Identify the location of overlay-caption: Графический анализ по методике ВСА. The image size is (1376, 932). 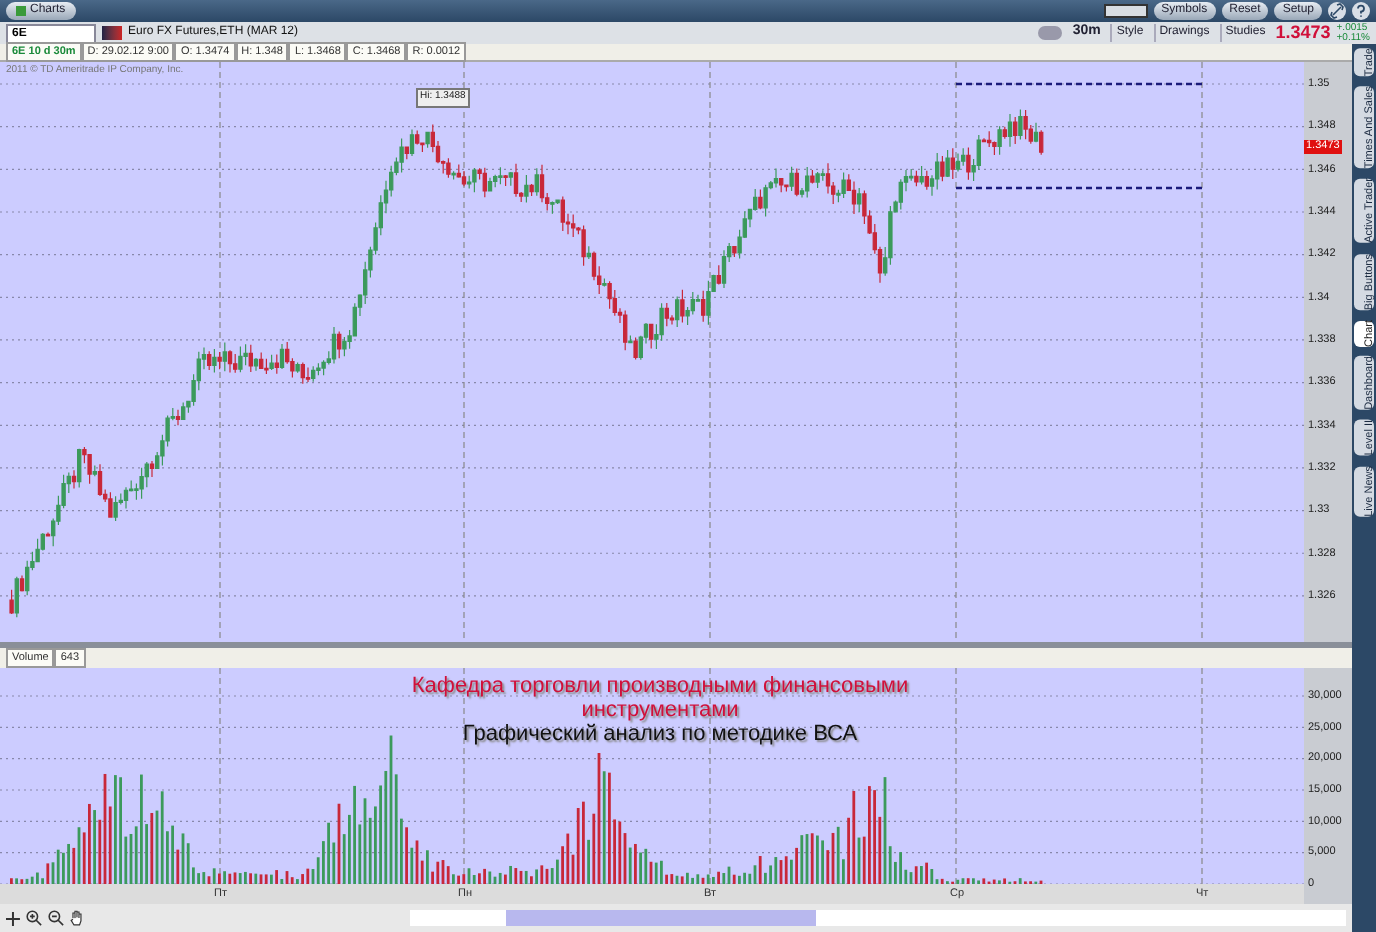
(660, 734).